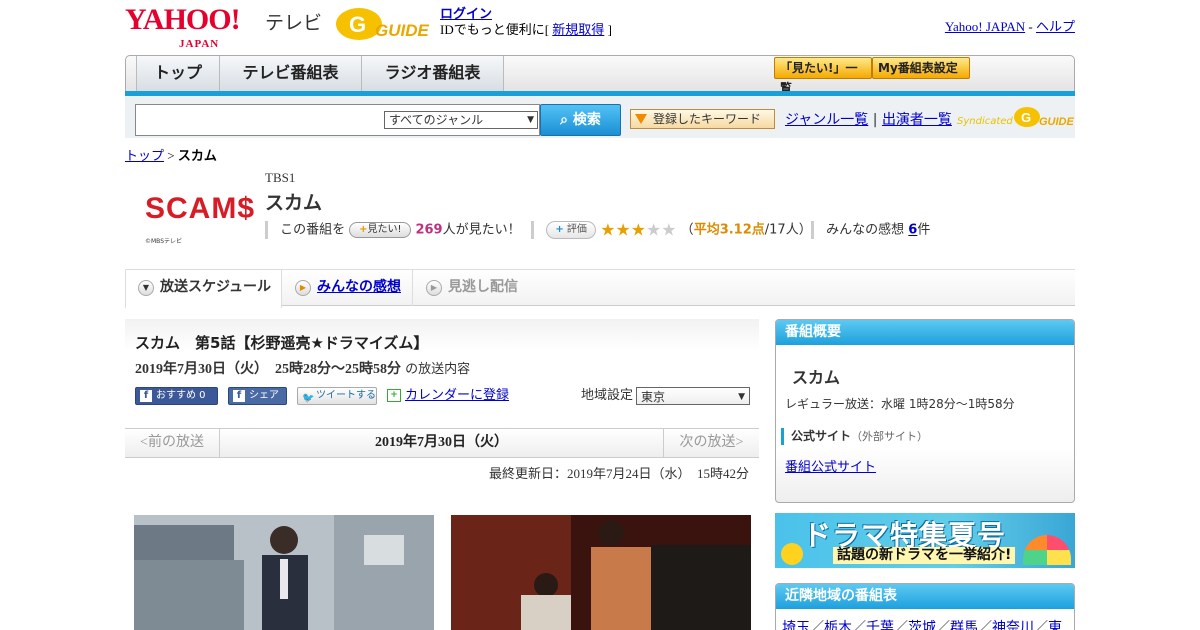 This screenshot has height=630, width=1200. What do you see at coordinates (1055, 625) in the screenshot?
I see `nearby-region-link: 東` at bounding box center [1055, 625].